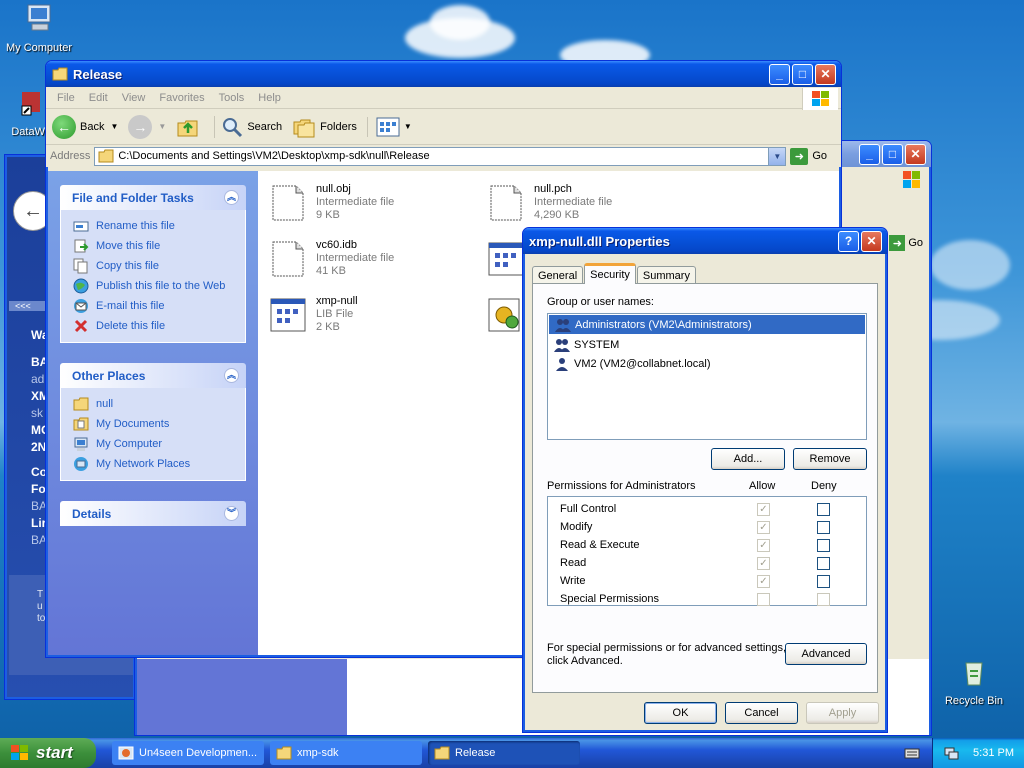  Describe the element at coordinates (233, 127) in the screenshot. I see `search-icon` at that location.